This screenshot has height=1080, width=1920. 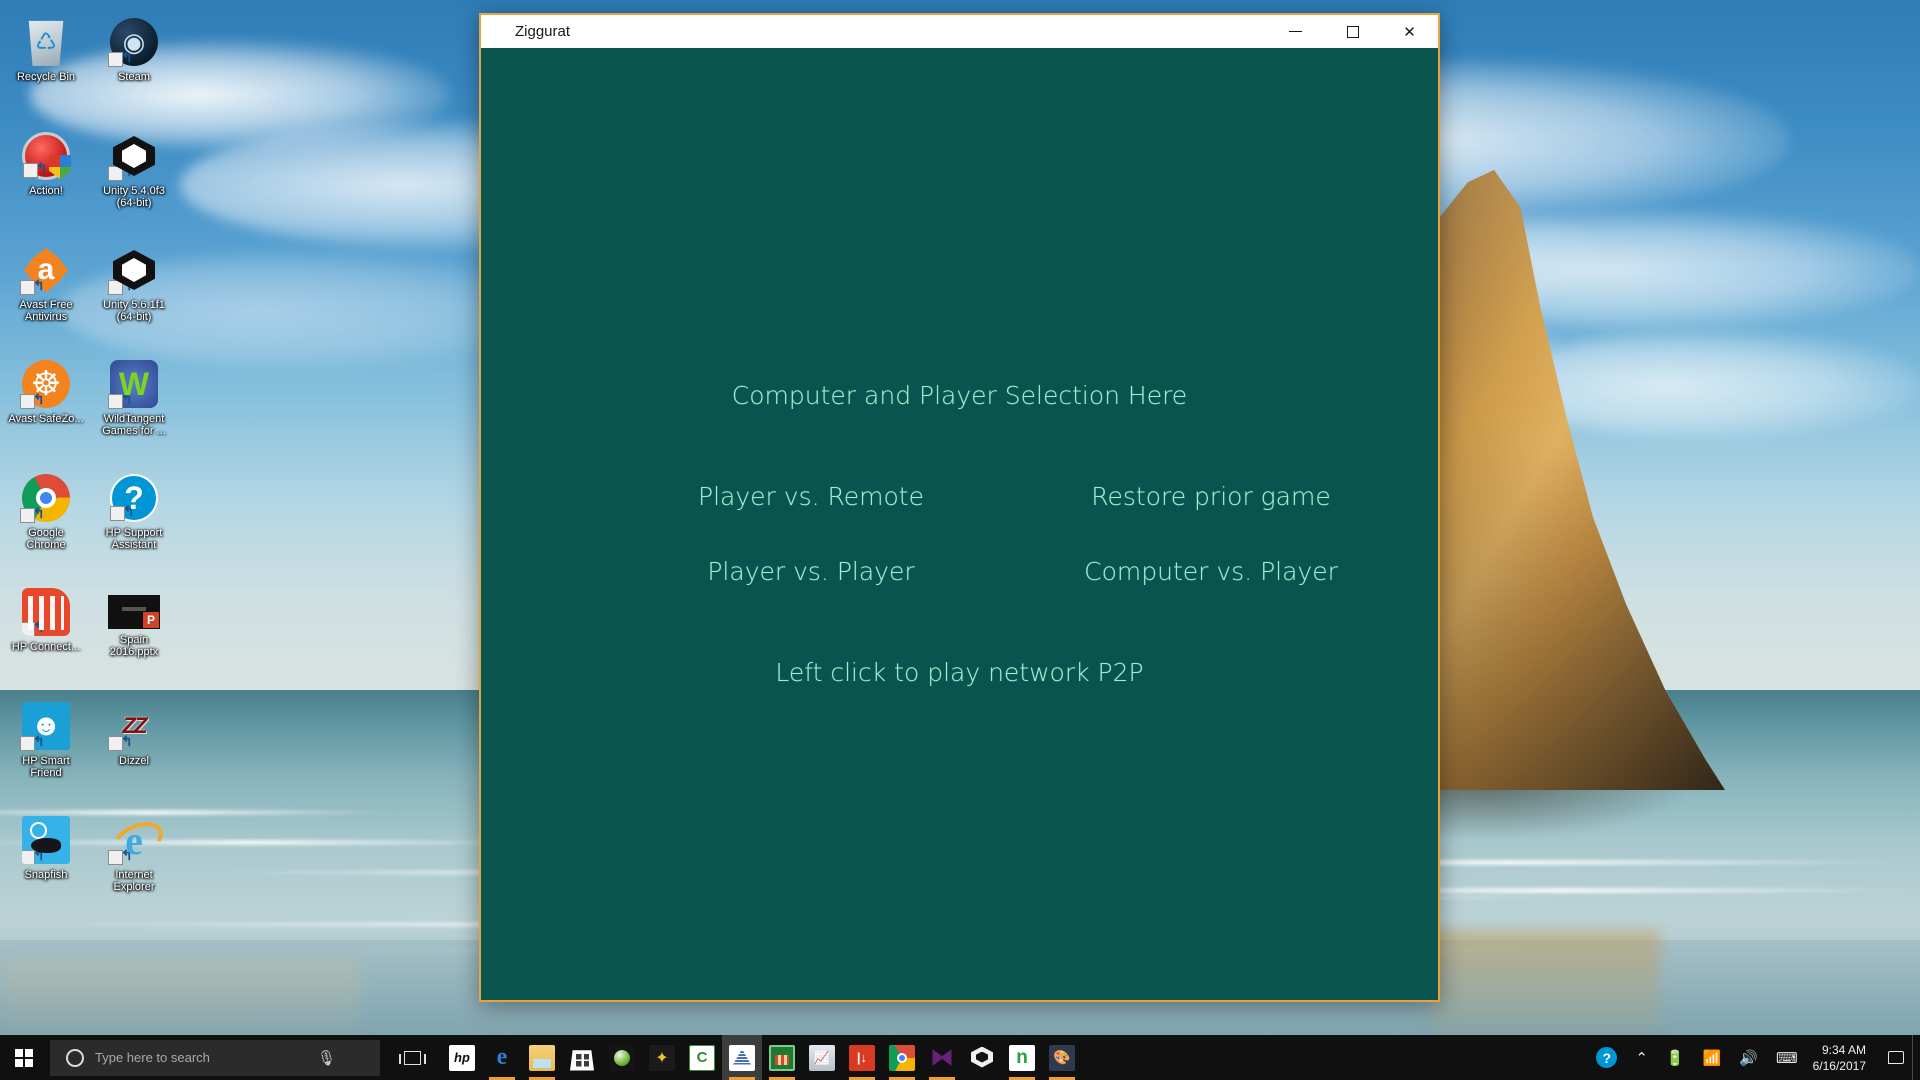 I want to click on window-title: Ziggurat, so click(x=543, y=31).